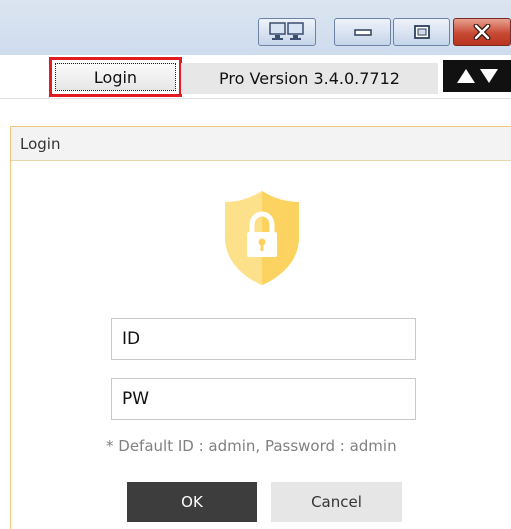 This screenshot has width=511, height=529. What do you see at coordinates (40, 143) in the screenshot?
I see `login-panel-title: Login` at bounding box center [40, 143].